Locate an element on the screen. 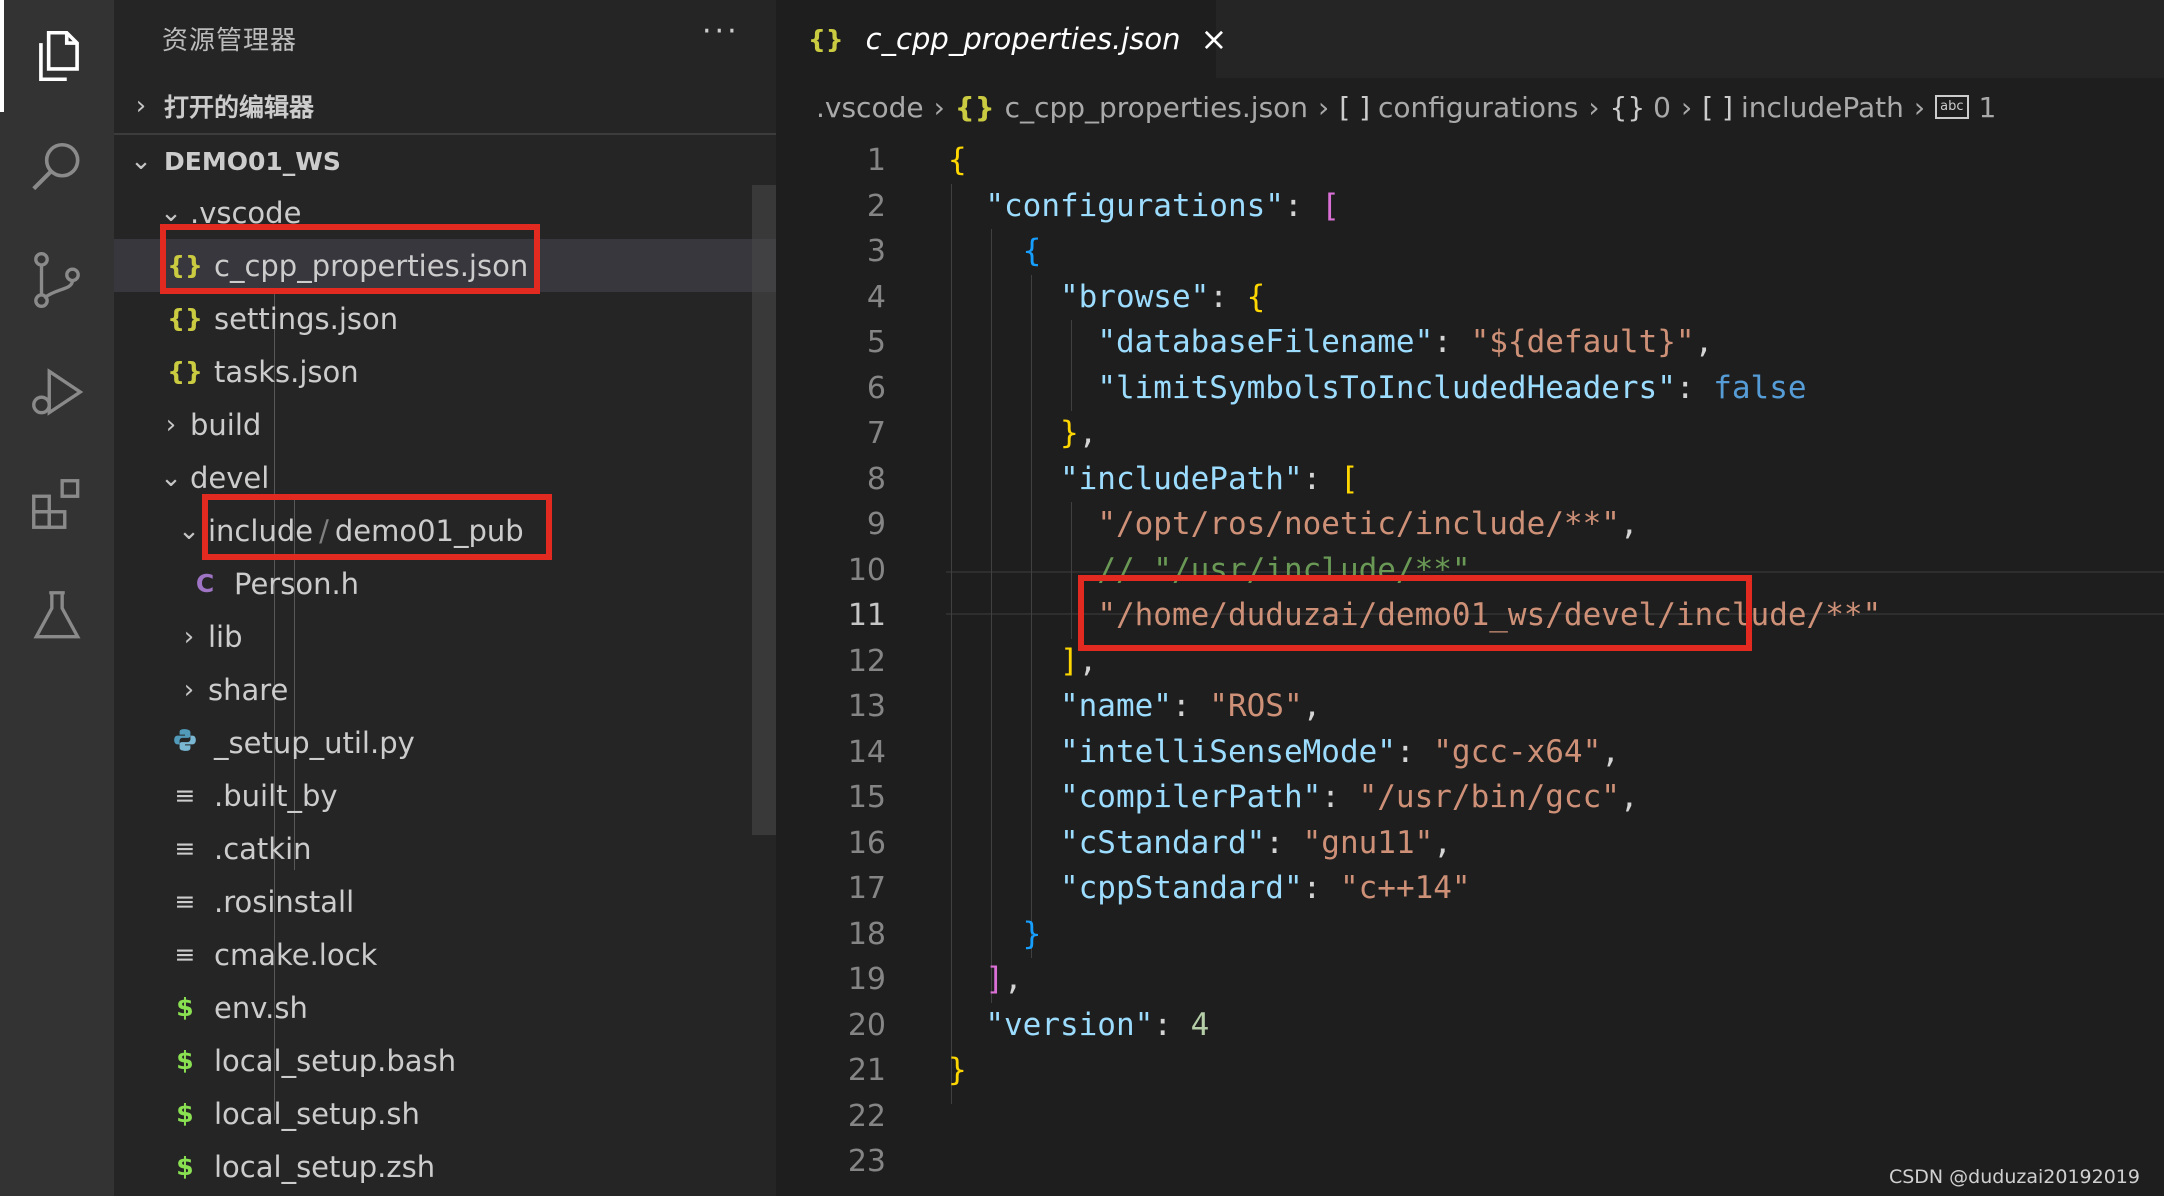 The image size is (2164, 1196). explorer-activity-button is located at coordinates (57, 56).